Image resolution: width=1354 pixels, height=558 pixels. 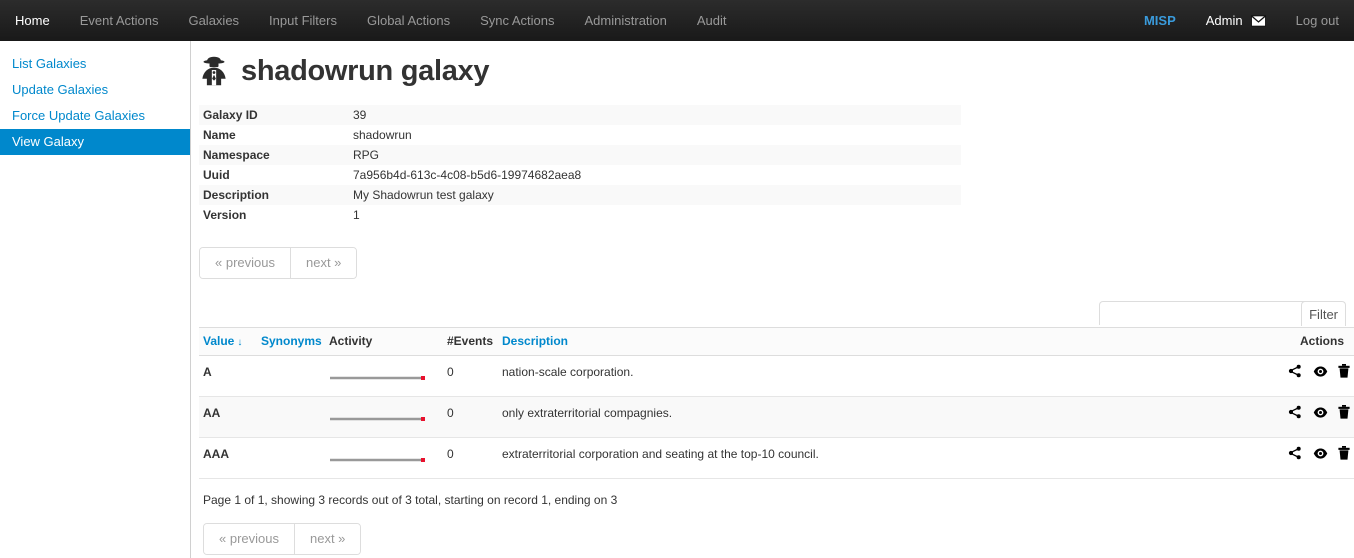 I want to click on logout-link: Log out, so click(x=1317, y=20).